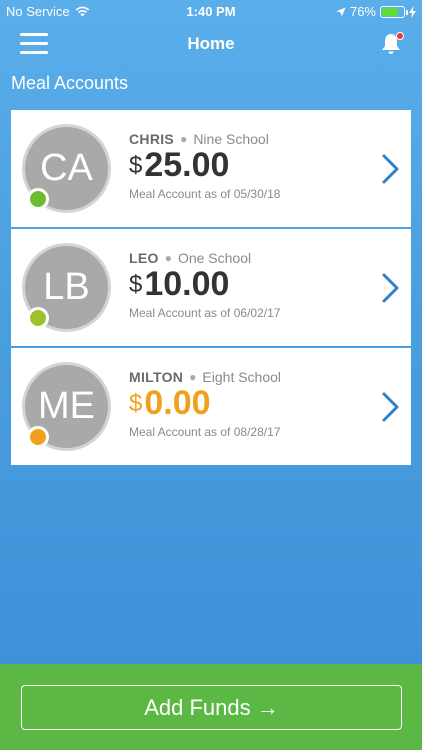 Image resolution: width=422 pixels, height=750 pixels. What do you see at coordinates (187, 165) in the screenshot?
I see `balance-value: 25.00` at bounding box center [187, 165].